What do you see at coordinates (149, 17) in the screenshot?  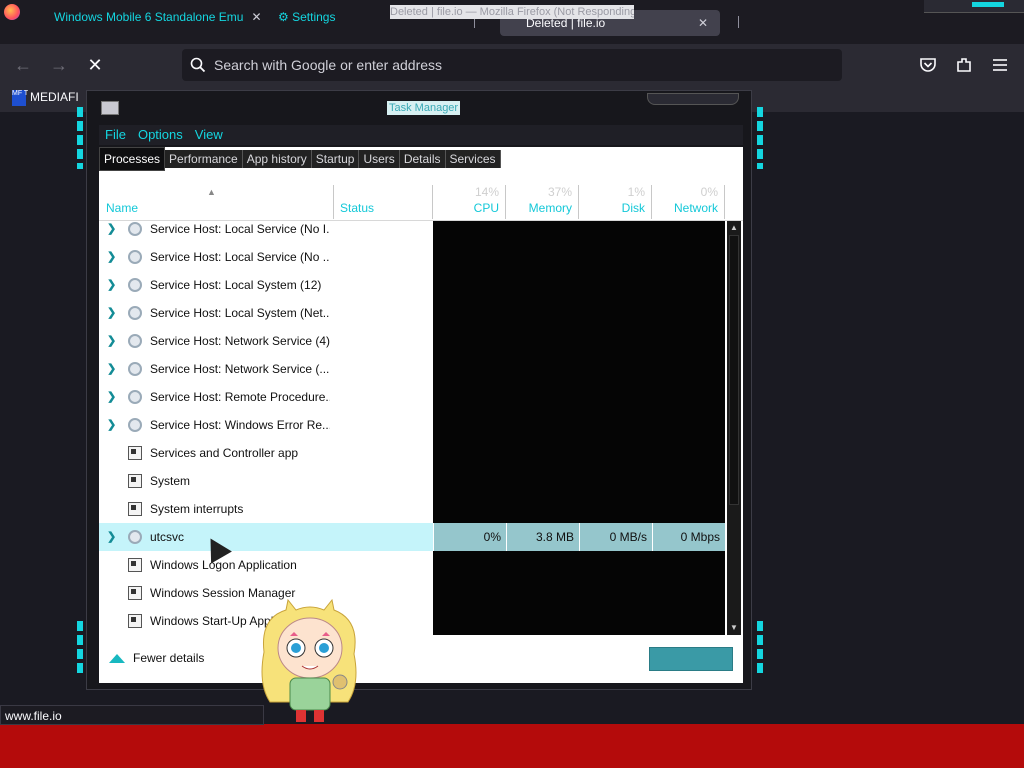 I see `tab-label: Windows Mobile 6 Standalone Emu` at bounding box center [149, 17].